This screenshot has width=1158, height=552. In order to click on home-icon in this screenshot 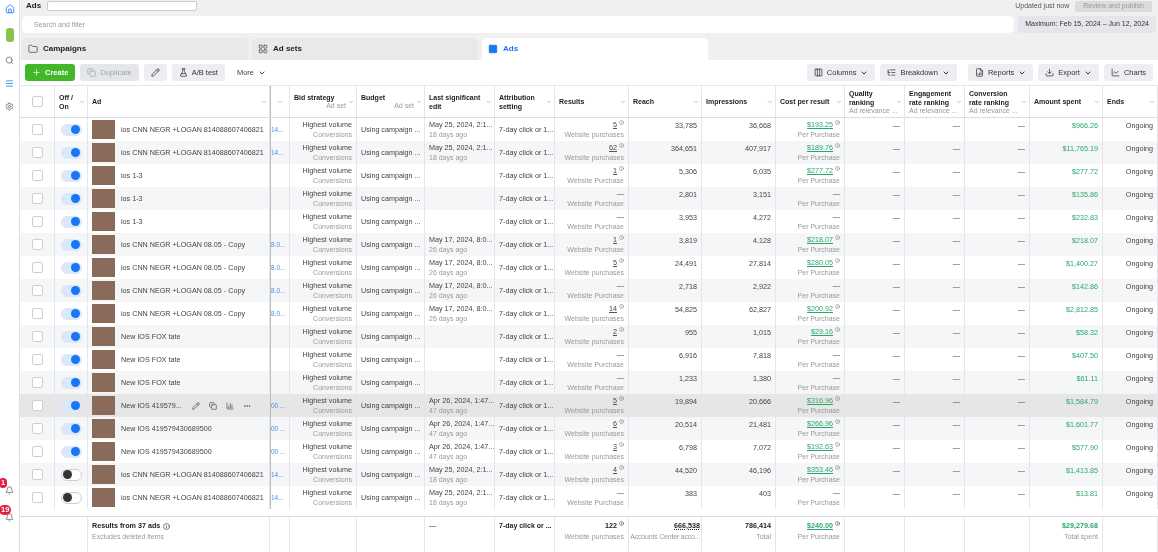, I will do `click(9, 9)`.